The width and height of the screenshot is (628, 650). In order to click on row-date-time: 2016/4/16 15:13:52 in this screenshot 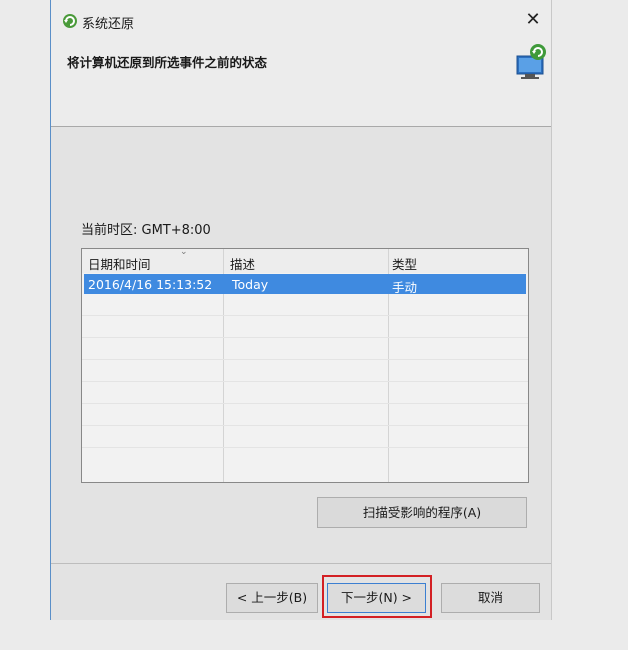, I will do `click(150, 284)`.